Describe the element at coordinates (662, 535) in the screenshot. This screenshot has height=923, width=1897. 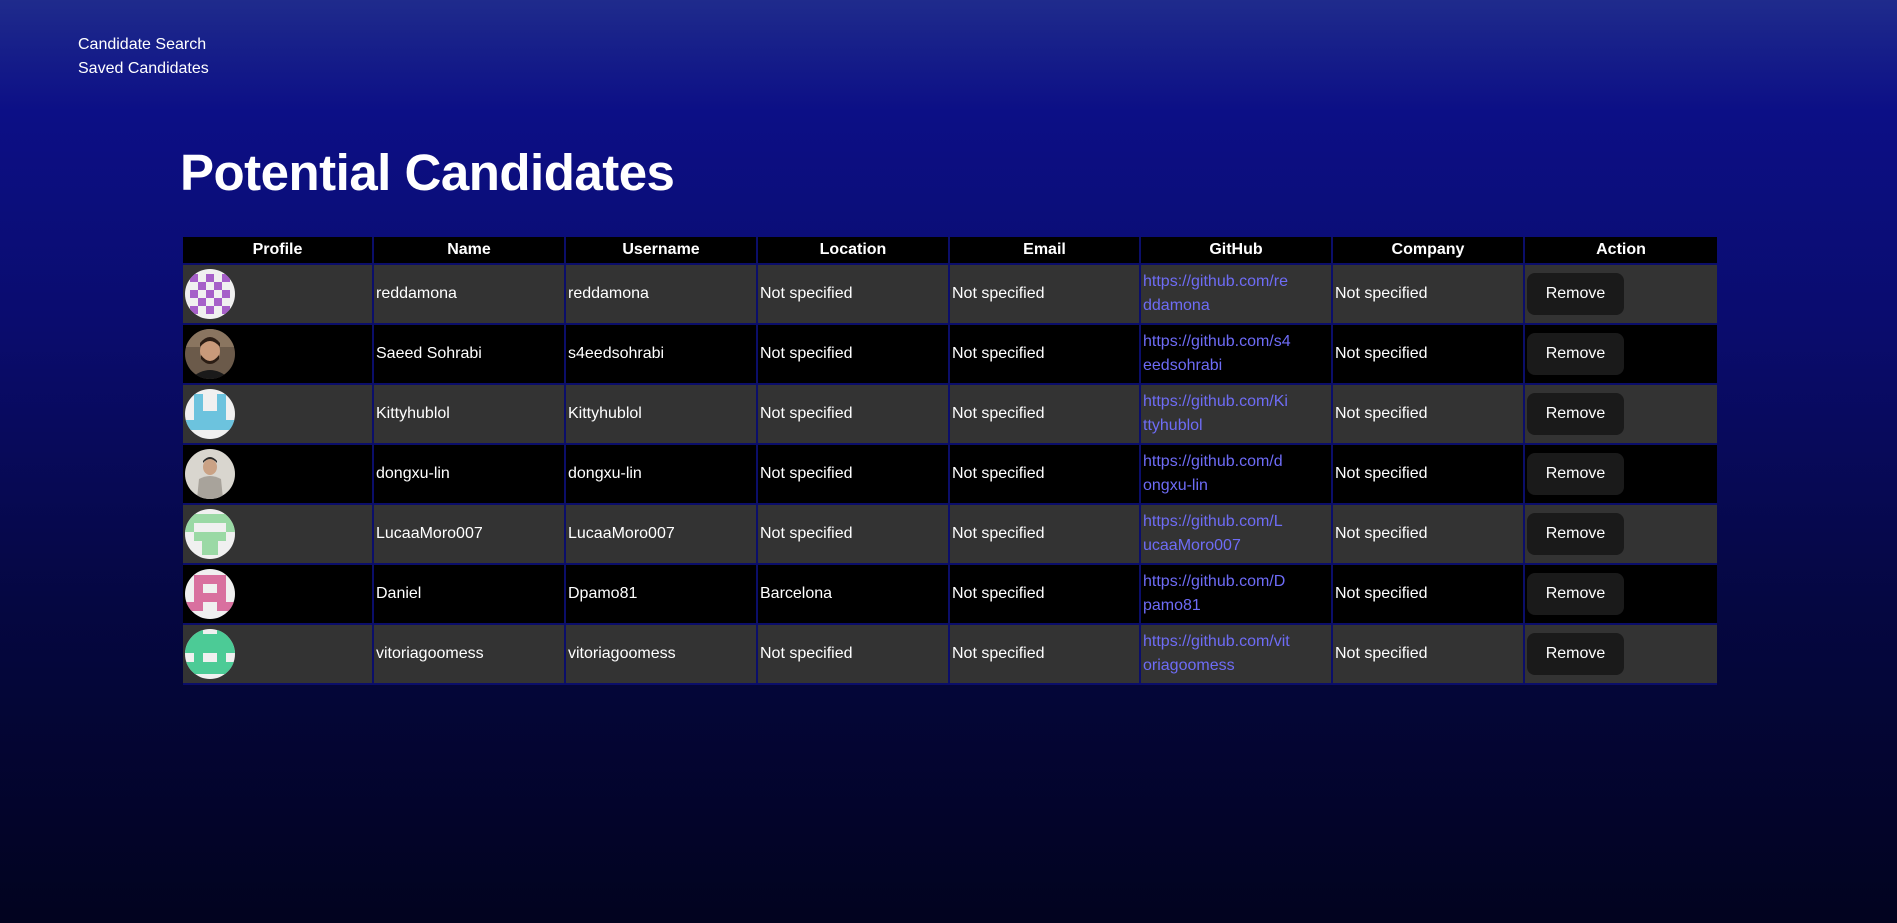
I see `username-cell: LucaaMoro007` at that location.